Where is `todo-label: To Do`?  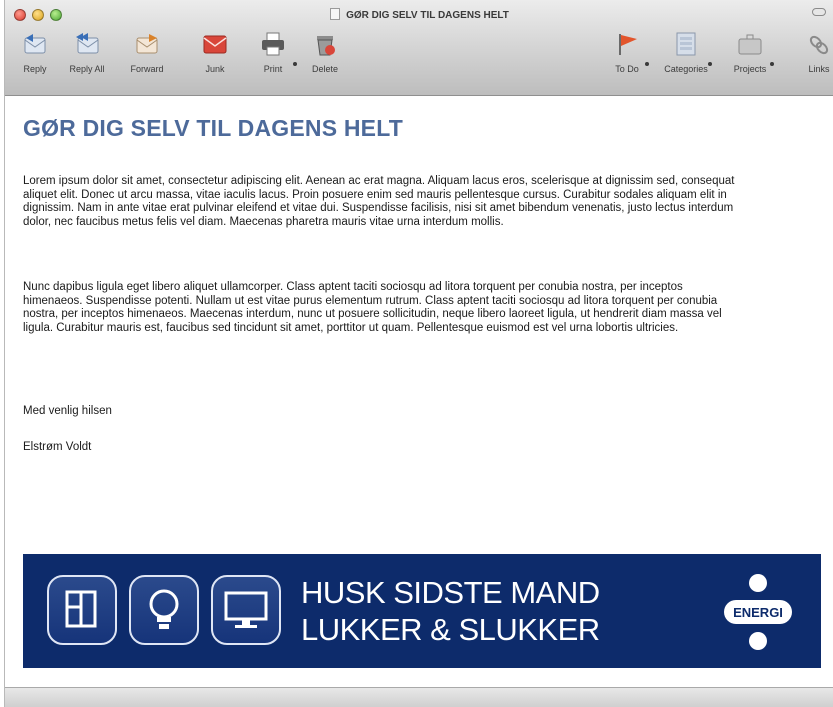 todo-label: To Do is located at coordinates (627, 69).